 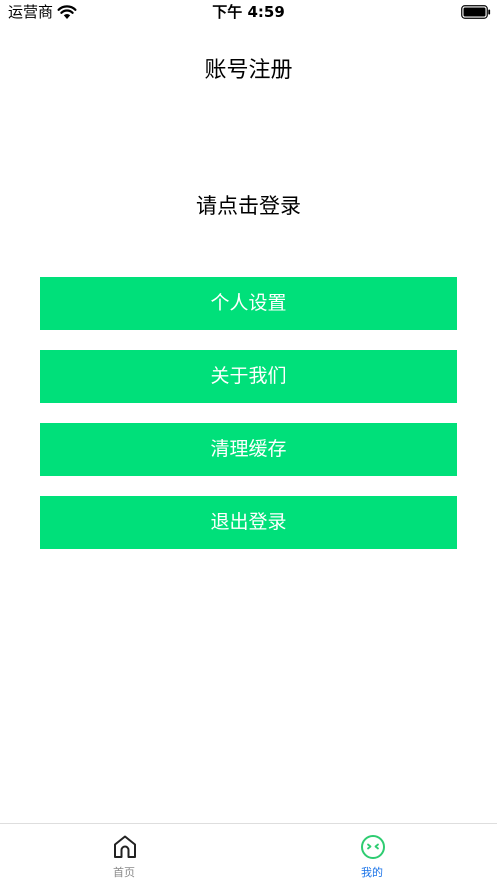 What do you see at coordinates (373, 847) in the screenshot?
I see `smiley-icon` at bounding box center [373, 847].